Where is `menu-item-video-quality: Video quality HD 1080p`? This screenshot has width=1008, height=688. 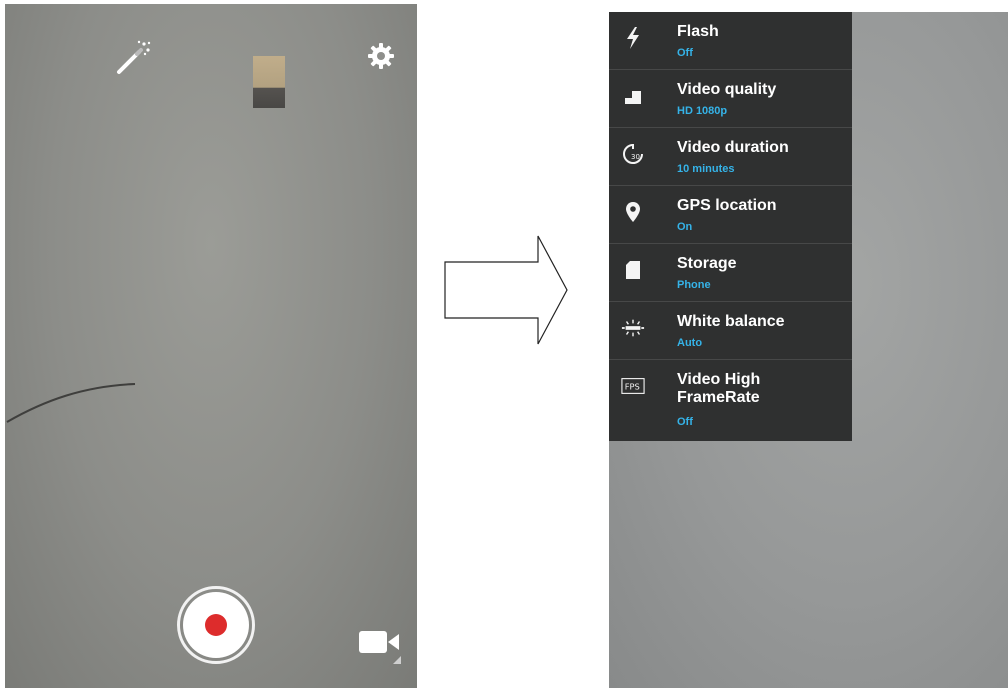 menu-item-video-quality: Video quality HD 1080p is located at coordinates (730, 99).